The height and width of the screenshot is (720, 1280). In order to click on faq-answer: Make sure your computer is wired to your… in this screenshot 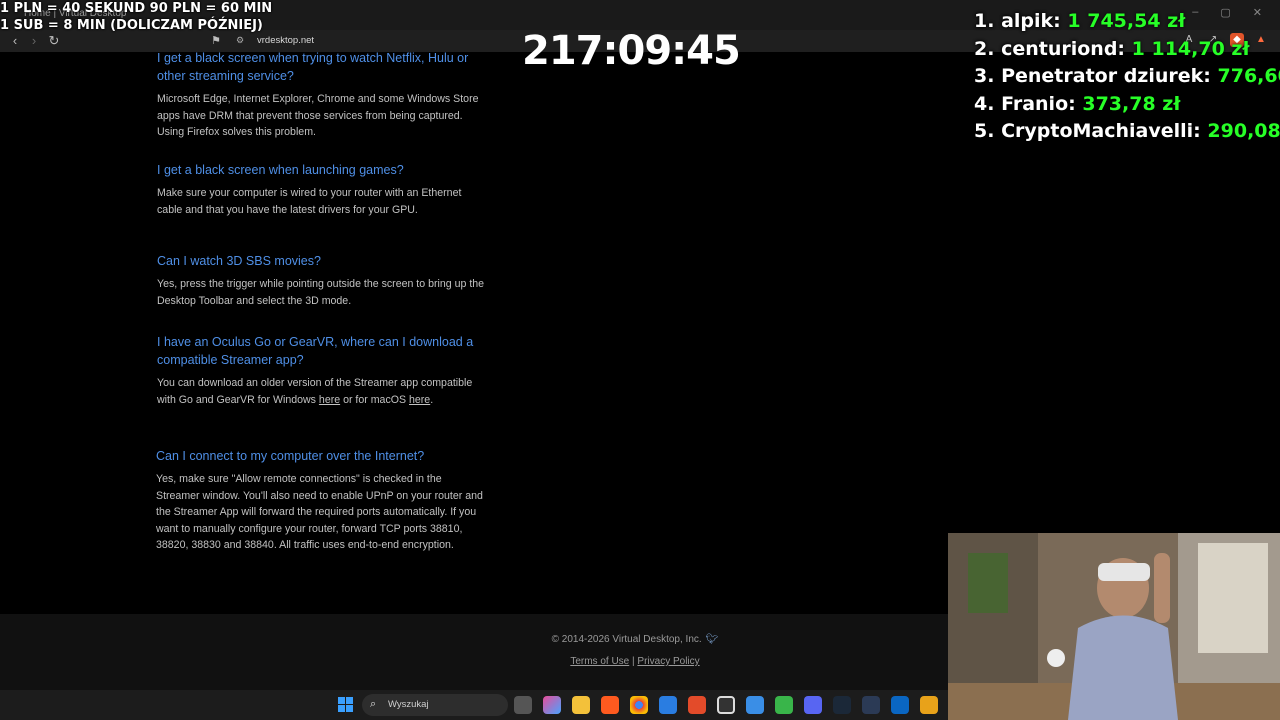, I will do `click(309, 201)`.